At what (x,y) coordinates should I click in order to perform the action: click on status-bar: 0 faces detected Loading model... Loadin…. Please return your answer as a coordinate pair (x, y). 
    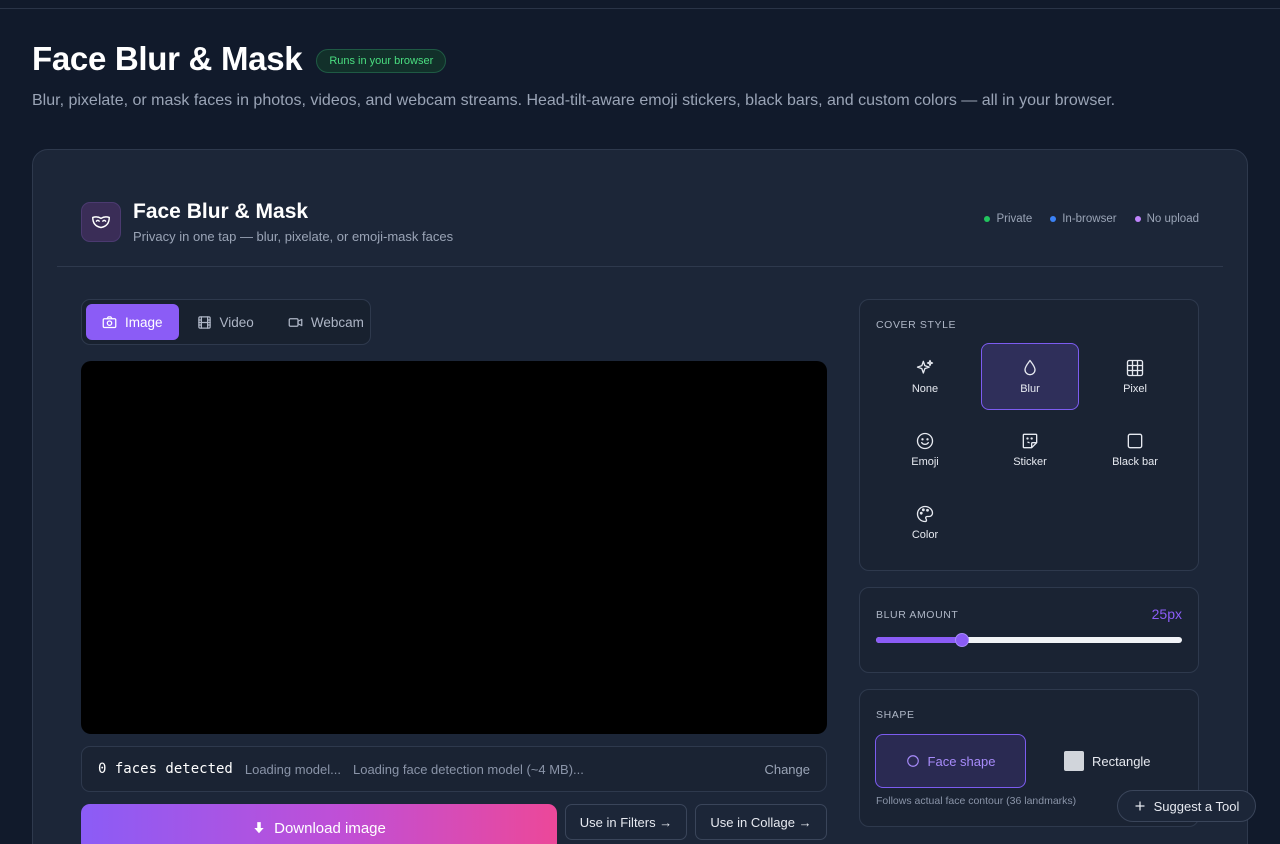
    Looking at the image, I should click on (454, 769).